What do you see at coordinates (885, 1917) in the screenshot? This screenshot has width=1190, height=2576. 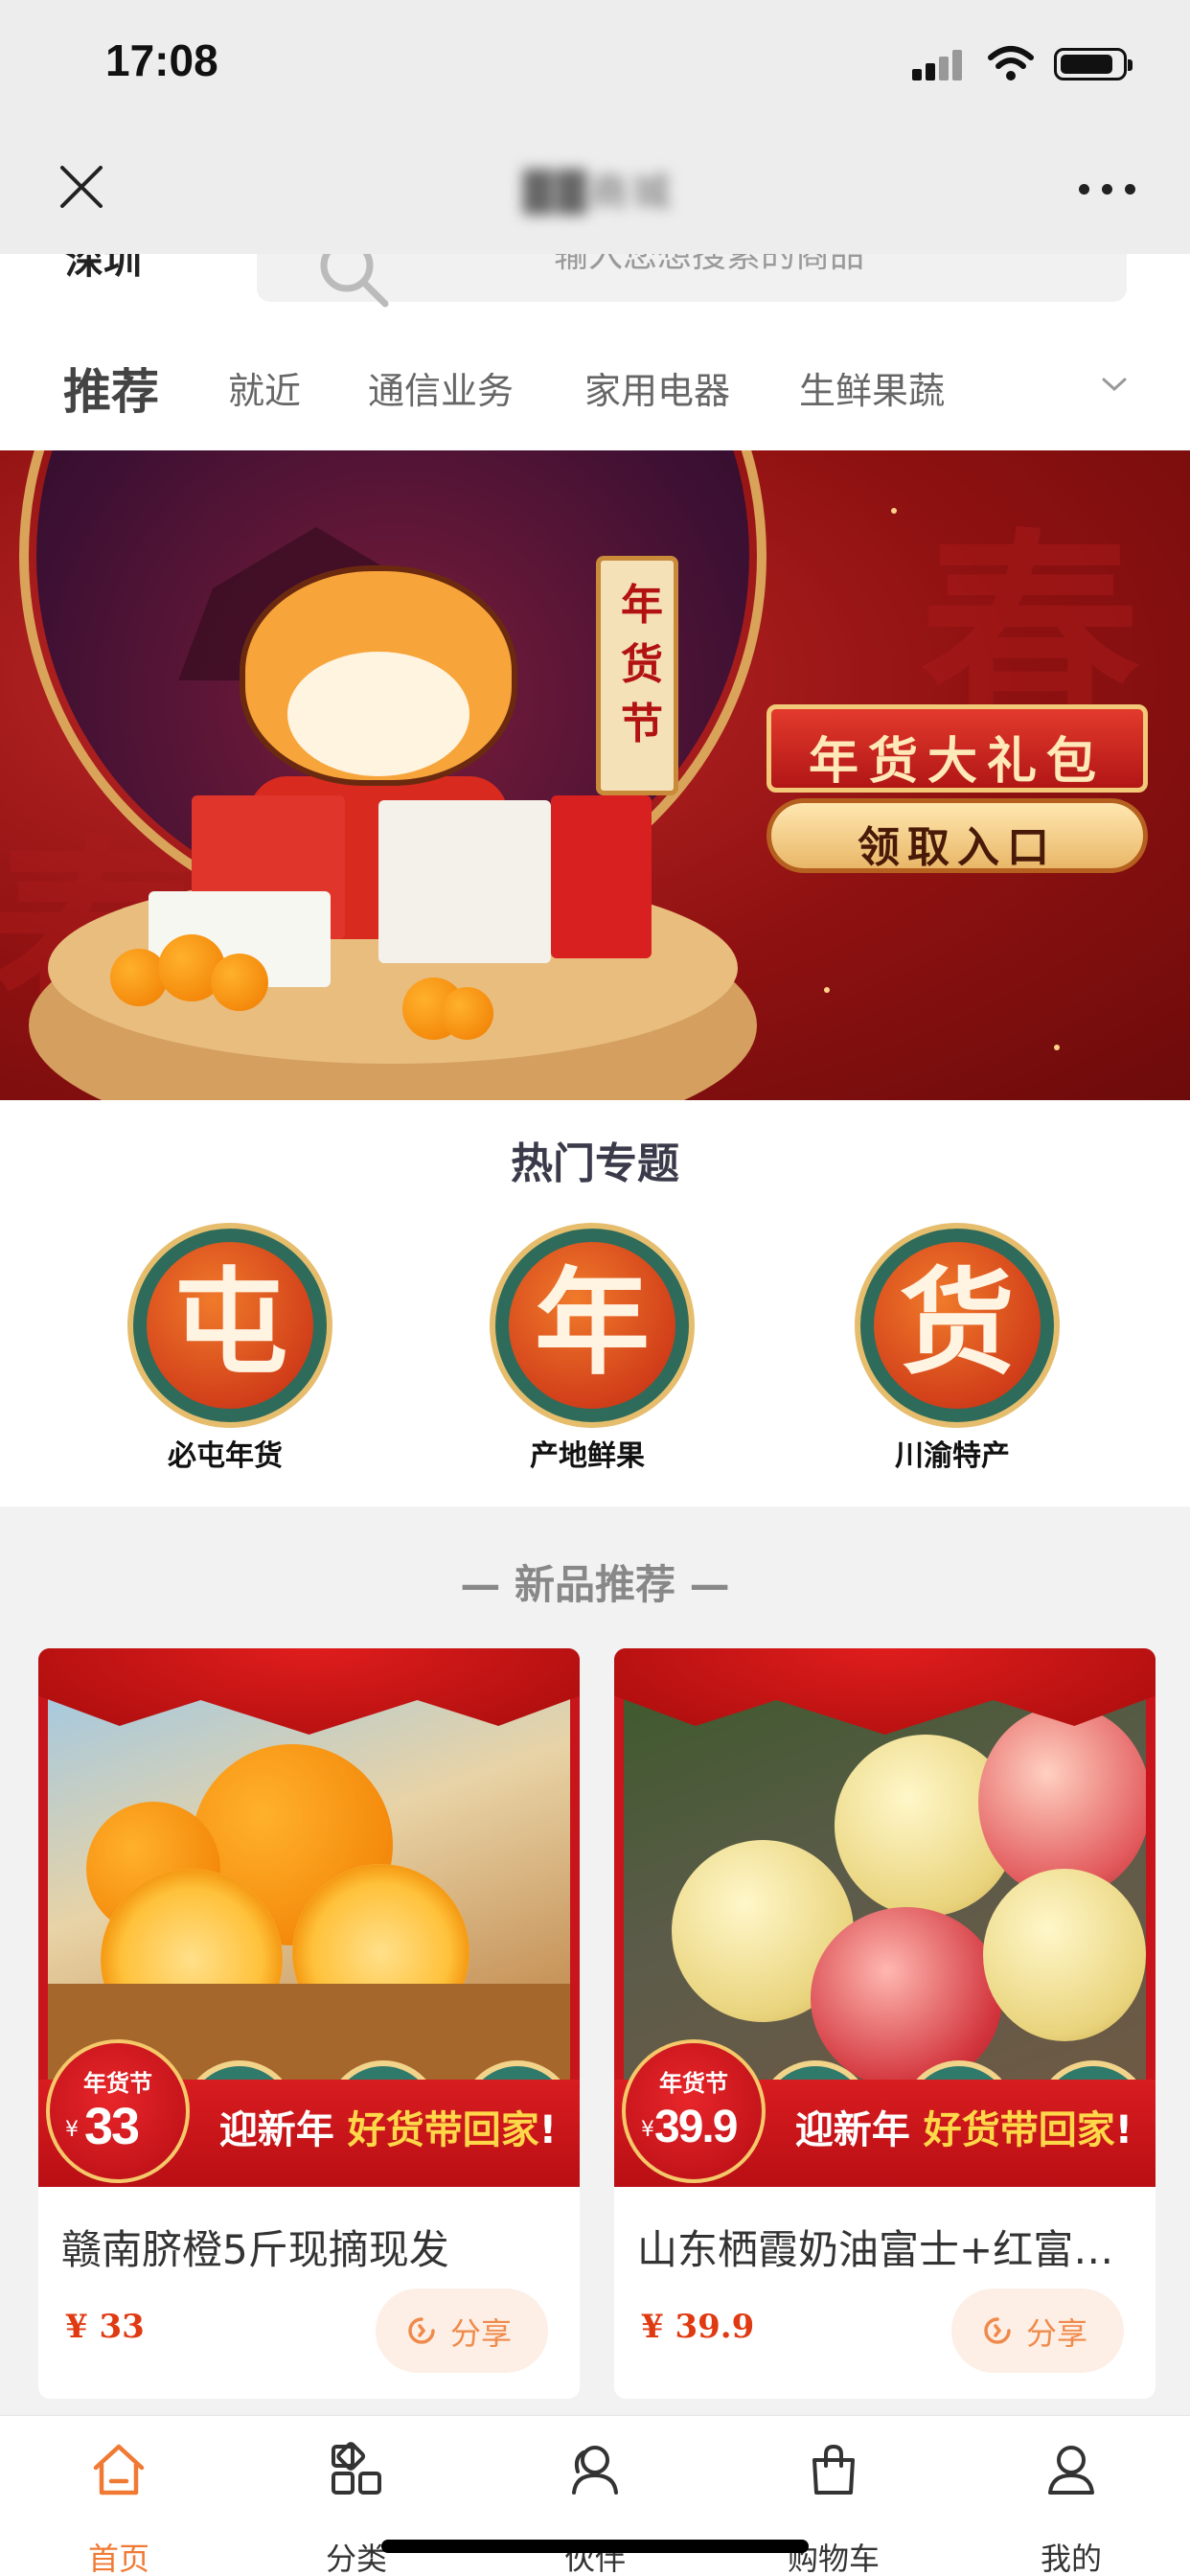 I see `product-image: 迎新年 好货带回家! 年货节 ¥ 39.9` at bounding box center [885, 1917].